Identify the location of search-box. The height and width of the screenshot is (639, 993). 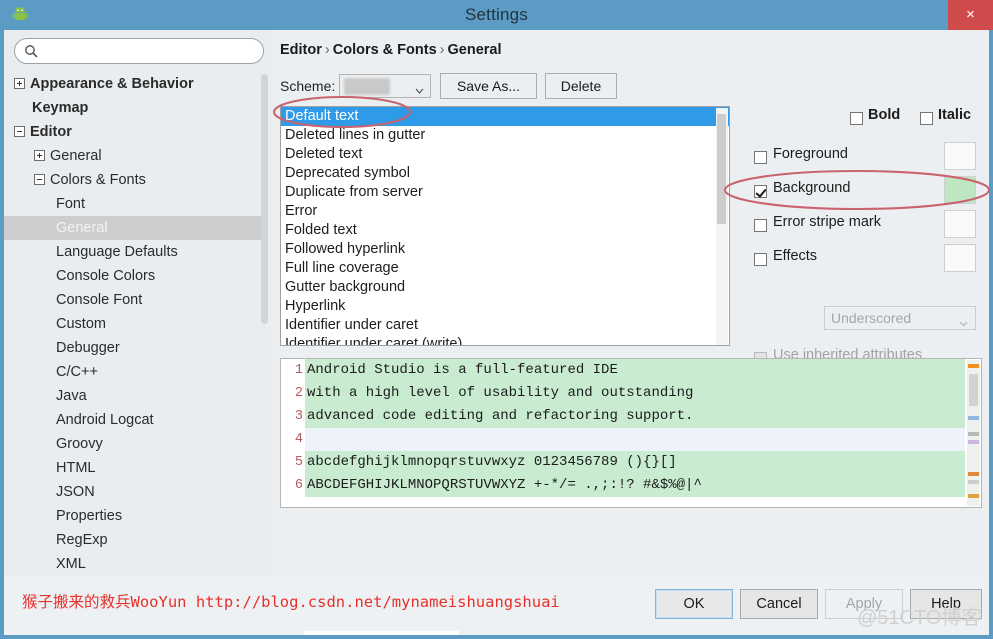
(139, 51).